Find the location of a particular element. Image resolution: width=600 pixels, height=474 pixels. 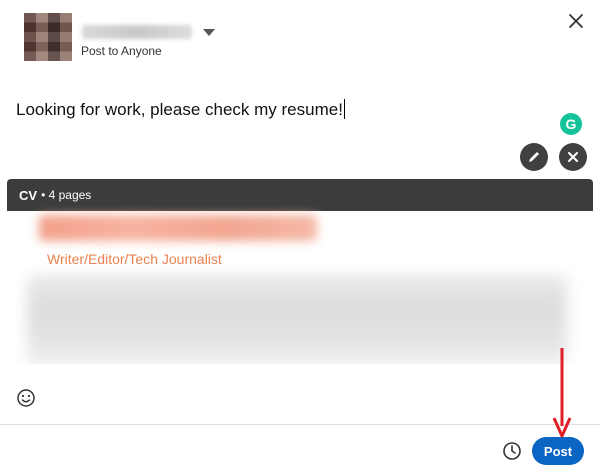

grammarly-glyph: G is located at coordinates (571, 124).